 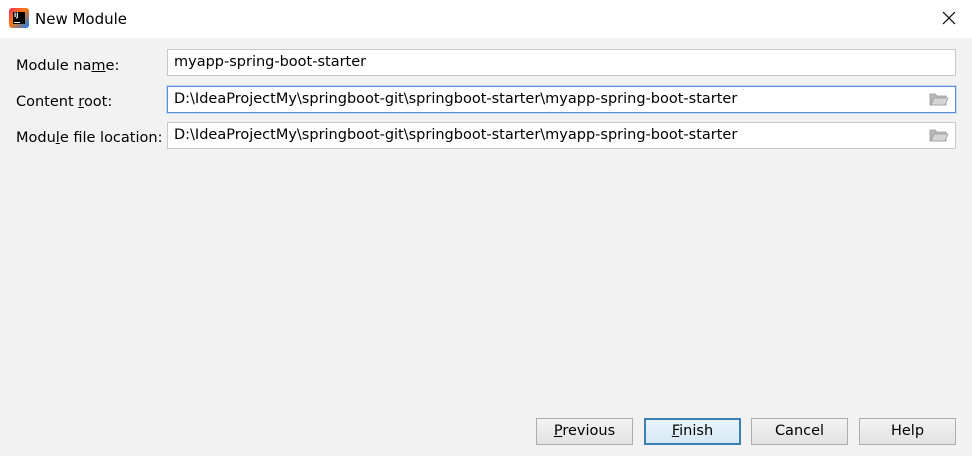 What do you see at coordinates (692, 431) in the screenshot?
I see `finish-button: Finish` at bounding box center [692, 431].